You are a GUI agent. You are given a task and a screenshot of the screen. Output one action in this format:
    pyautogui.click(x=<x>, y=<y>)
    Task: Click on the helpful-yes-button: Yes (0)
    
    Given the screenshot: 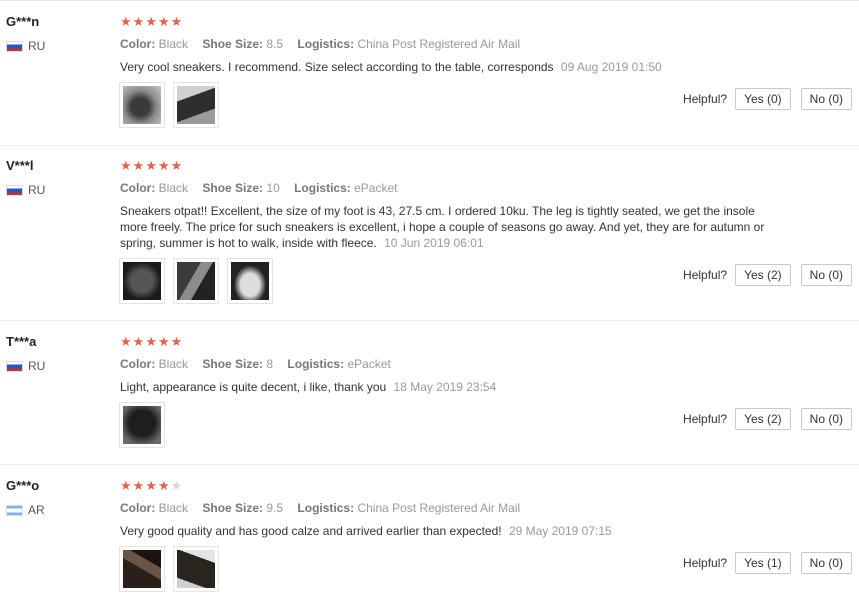 What is the action you would take?
    pyautogui.click(x=763, y=99)
    